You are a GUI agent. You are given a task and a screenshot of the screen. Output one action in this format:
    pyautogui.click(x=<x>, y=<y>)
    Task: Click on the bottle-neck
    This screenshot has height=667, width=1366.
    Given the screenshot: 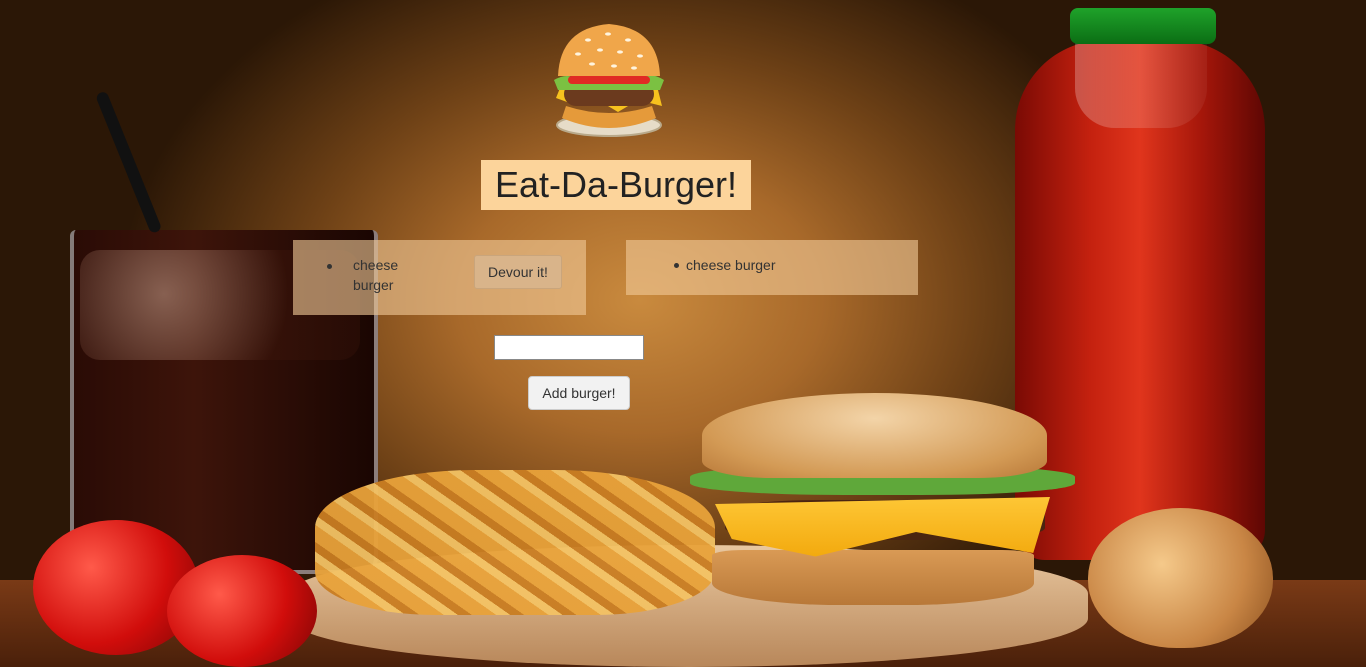 What is the action you would take?
    pyautogui.click(x=1141, y=83)
    